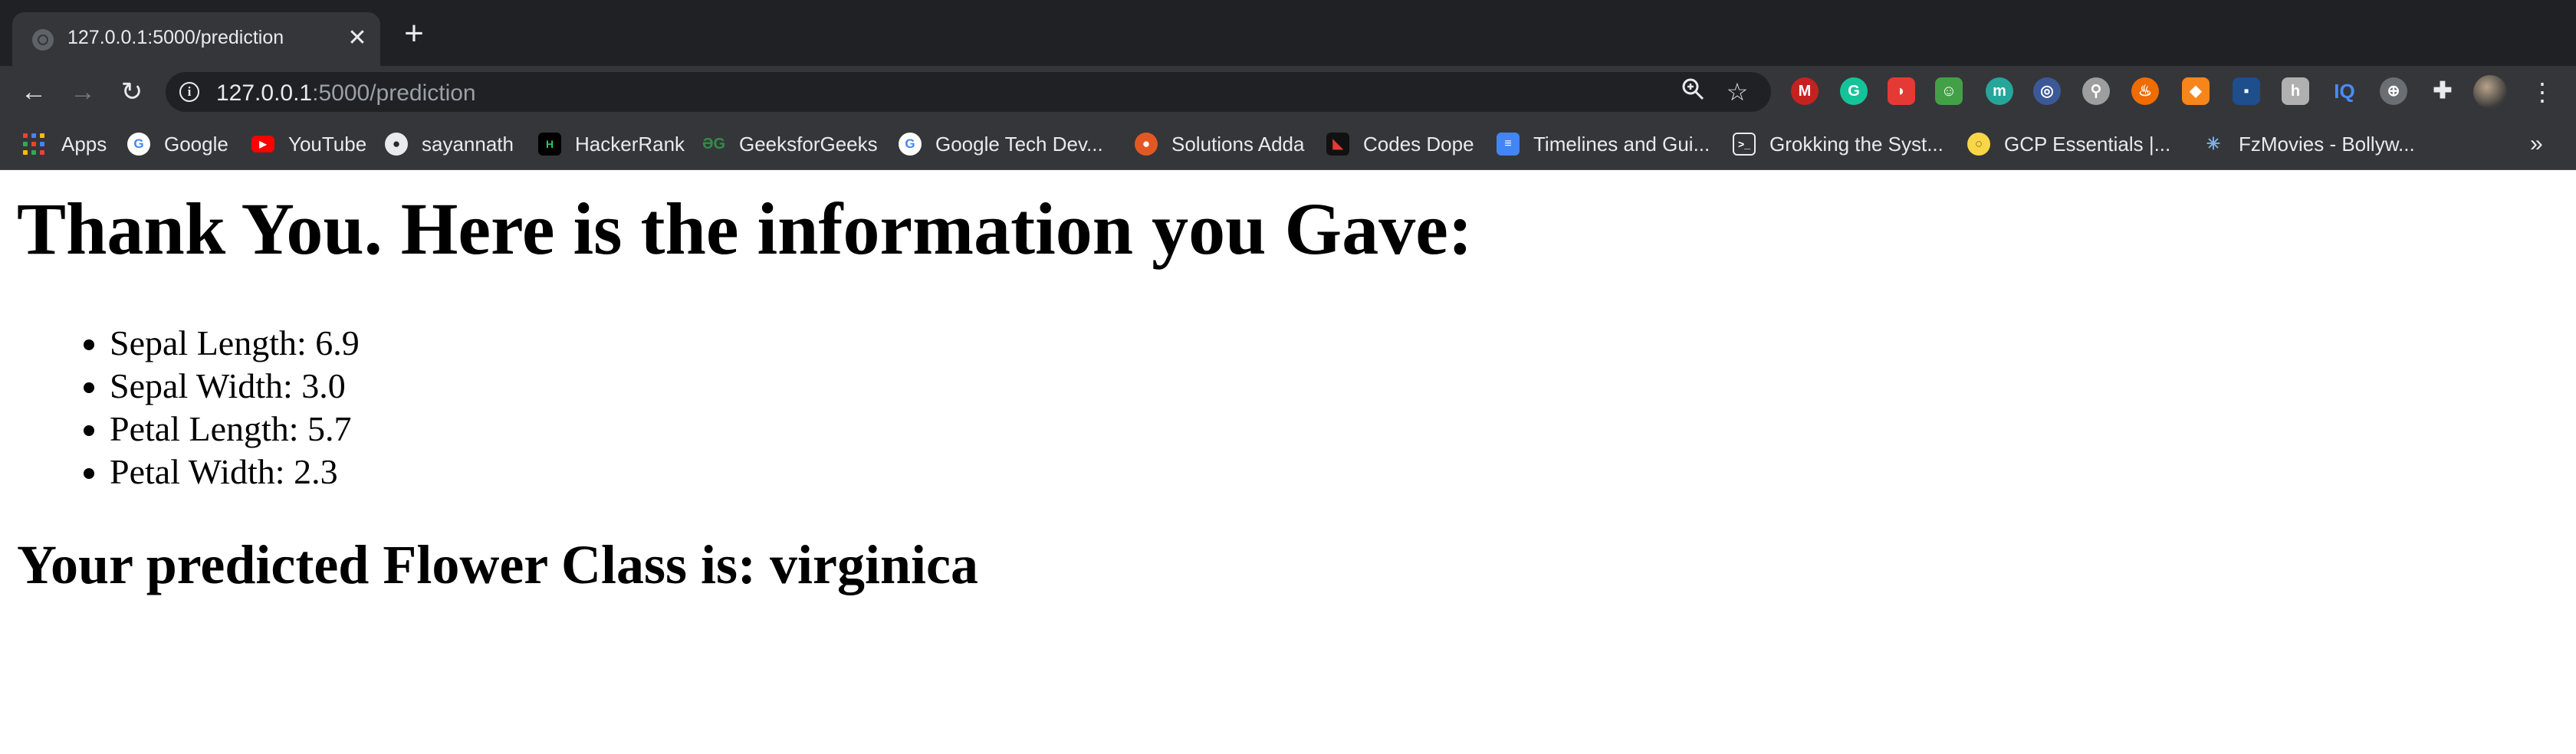  What do you see at coordinates (1288, 33) in the screenshot?
I see `tab-strip: 127.0.0.1:5000/prediction ✕ +` at bounding box center [1288, 33].